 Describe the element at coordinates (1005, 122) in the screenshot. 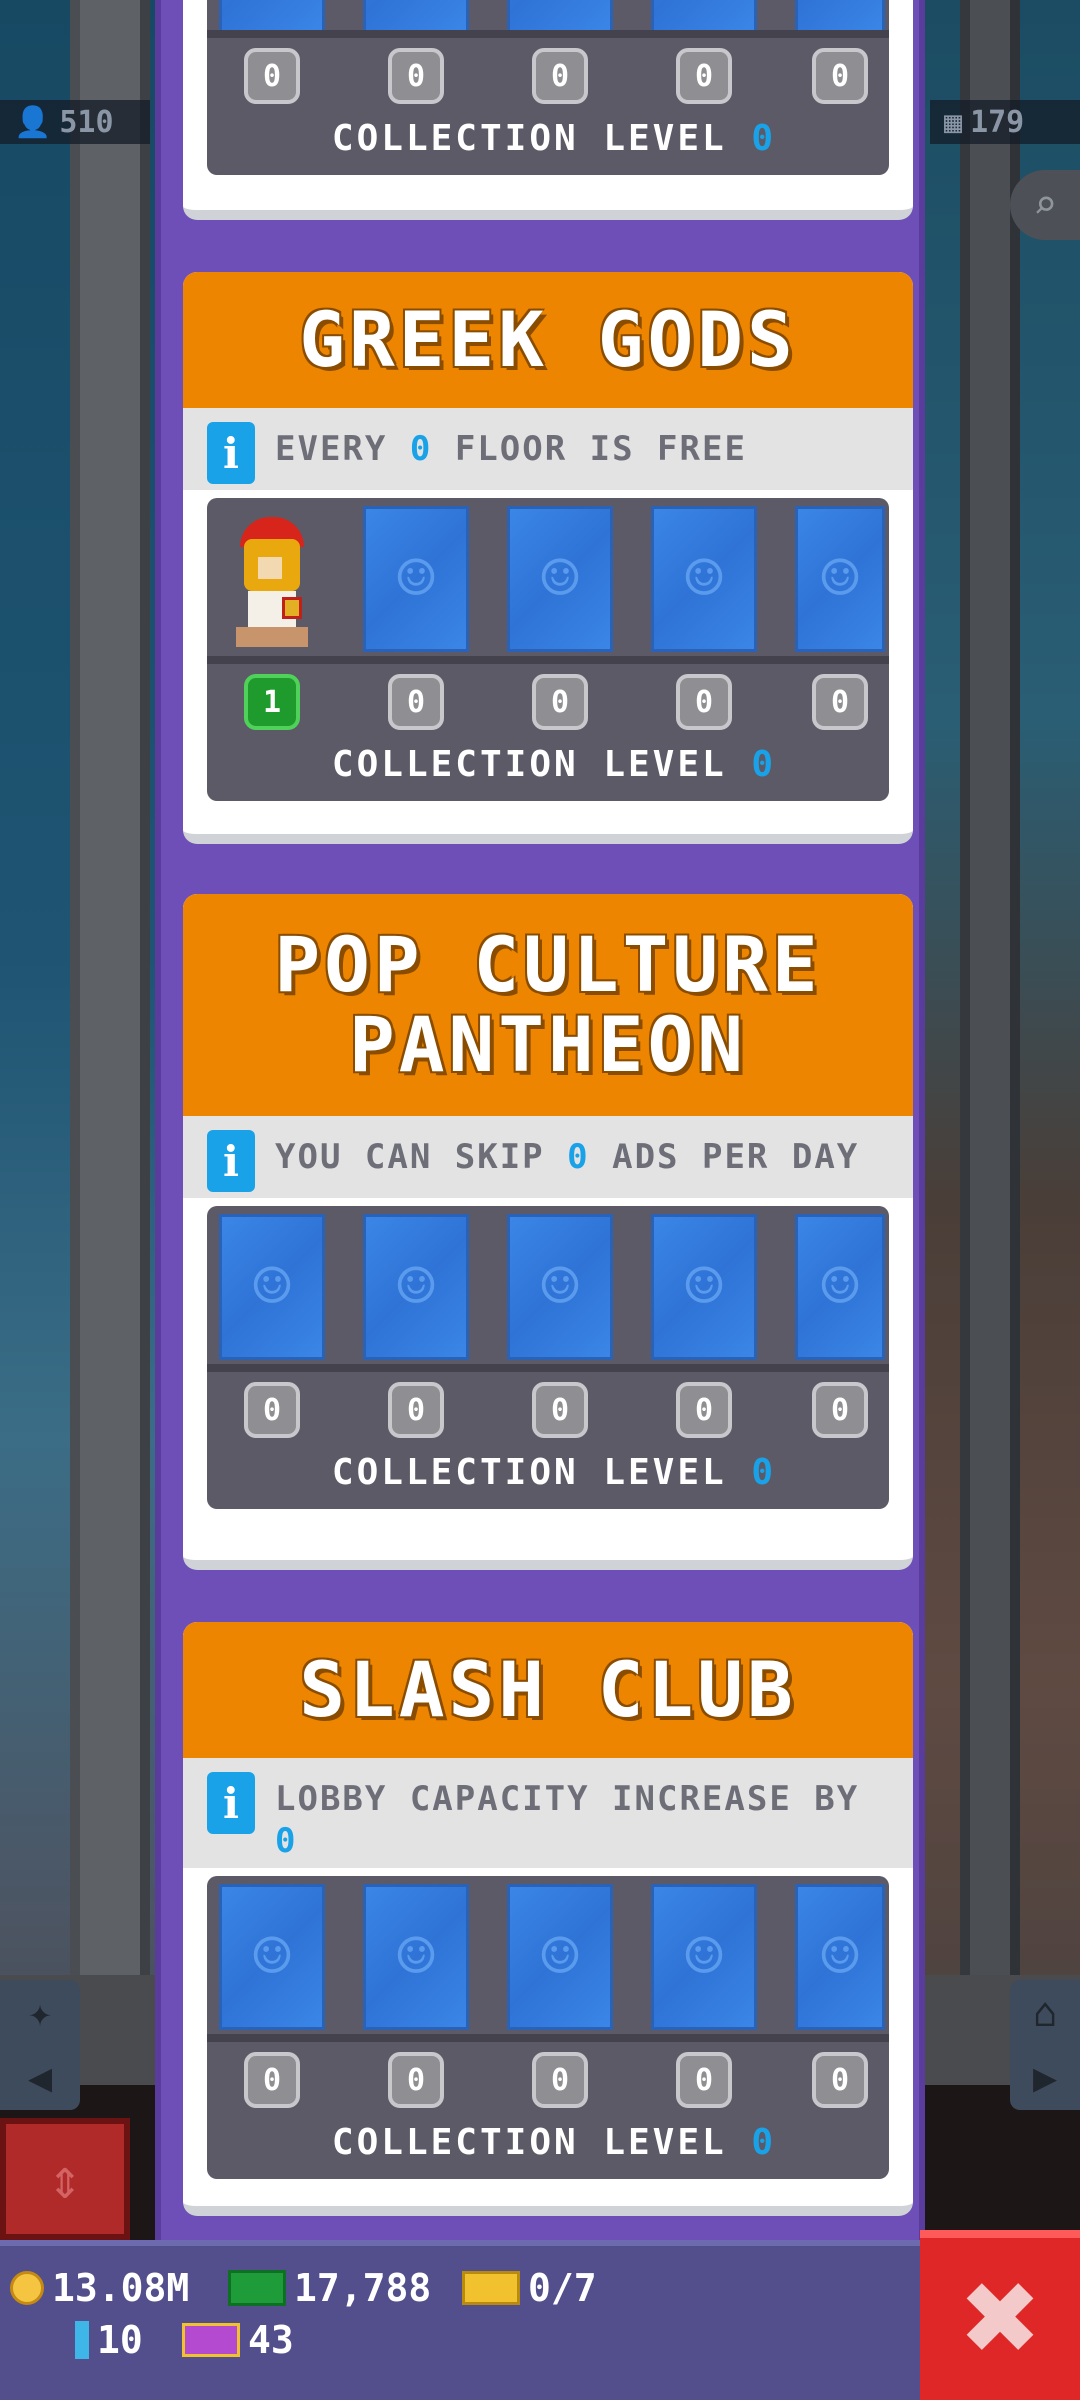

I see `floors-counter: ▦ 179` at that location.